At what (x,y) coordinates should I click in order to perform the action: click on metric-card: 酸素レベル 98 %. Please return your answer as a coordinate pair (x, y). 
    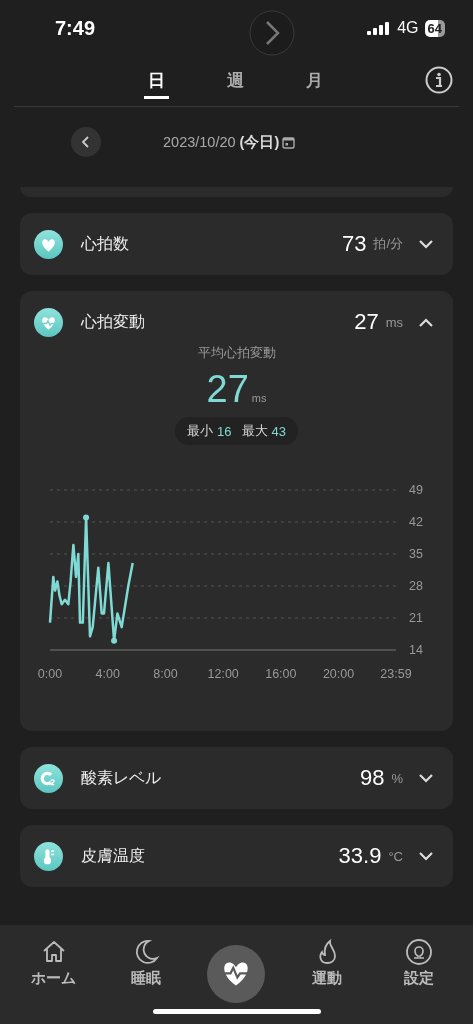
    Looking at the image, I should click on (236, 778).